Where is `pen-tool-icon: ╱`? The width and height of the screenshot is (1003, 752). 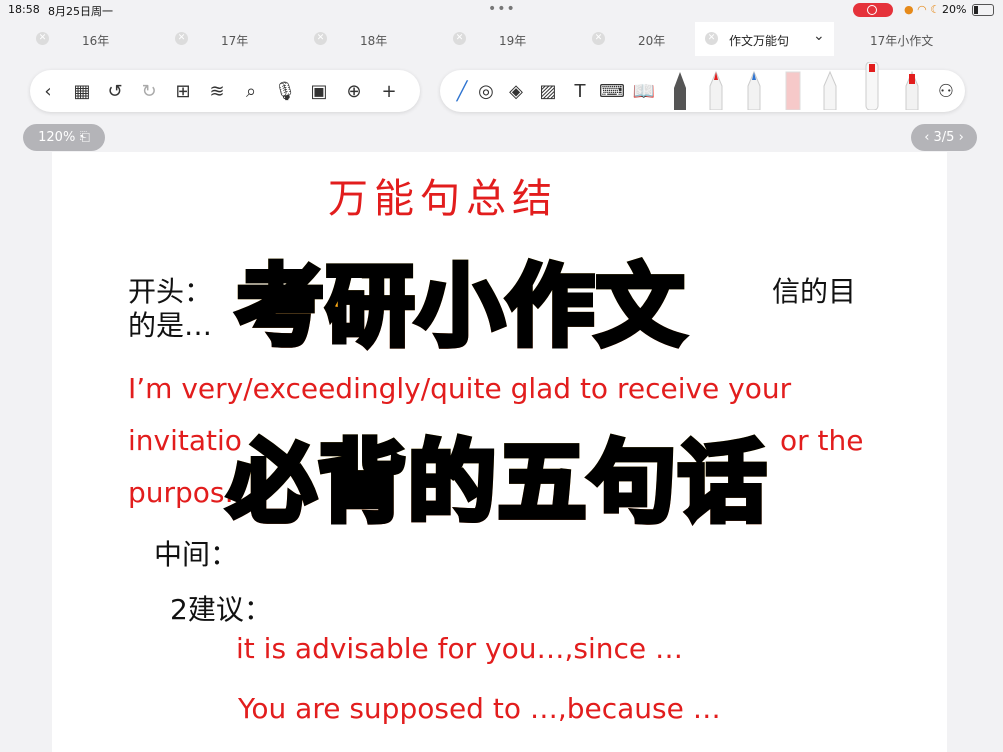
pen-tool-icon: ╱ is located at coordinates (462, 91).